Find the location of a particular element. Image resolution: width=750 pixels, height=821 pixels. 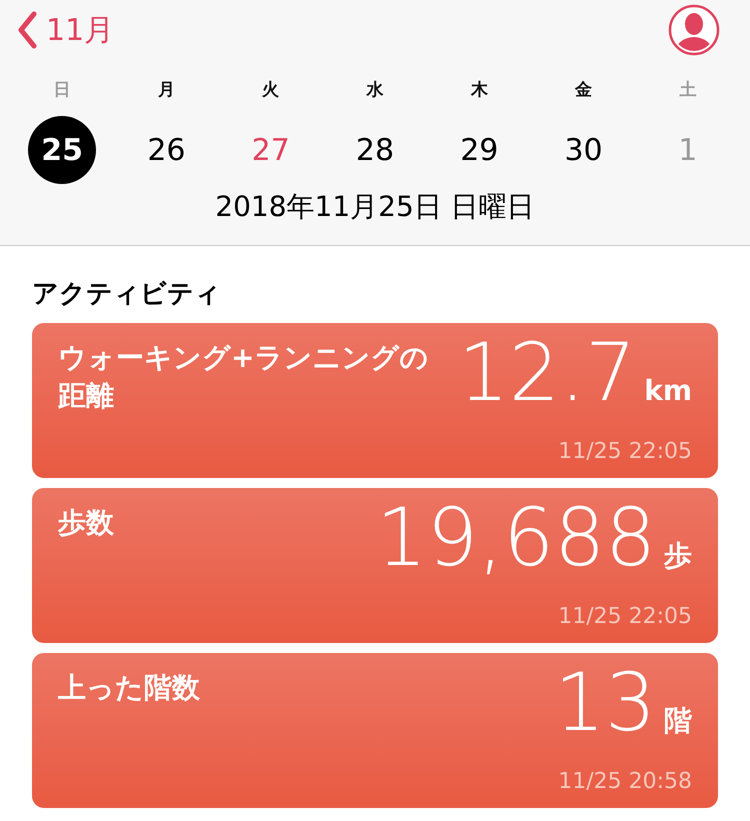

date-cell: 30 is located at coordinates (584, 150).